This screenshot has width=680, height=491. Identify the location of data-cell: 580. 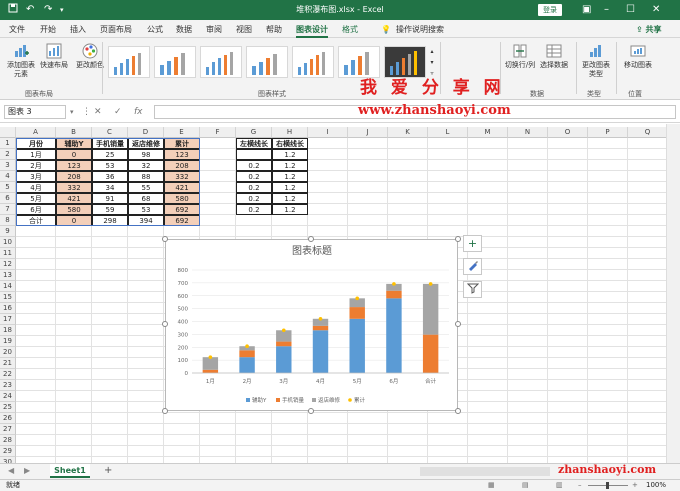
(182, 198).